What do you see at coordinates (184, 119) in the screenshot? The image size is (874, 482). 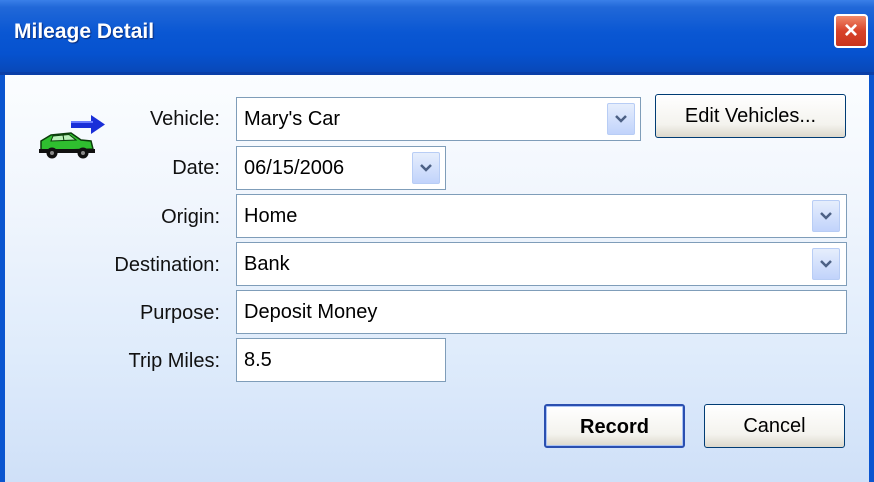 I see `vehicle-label: Vehicle:` at bounding box center [184, 119].